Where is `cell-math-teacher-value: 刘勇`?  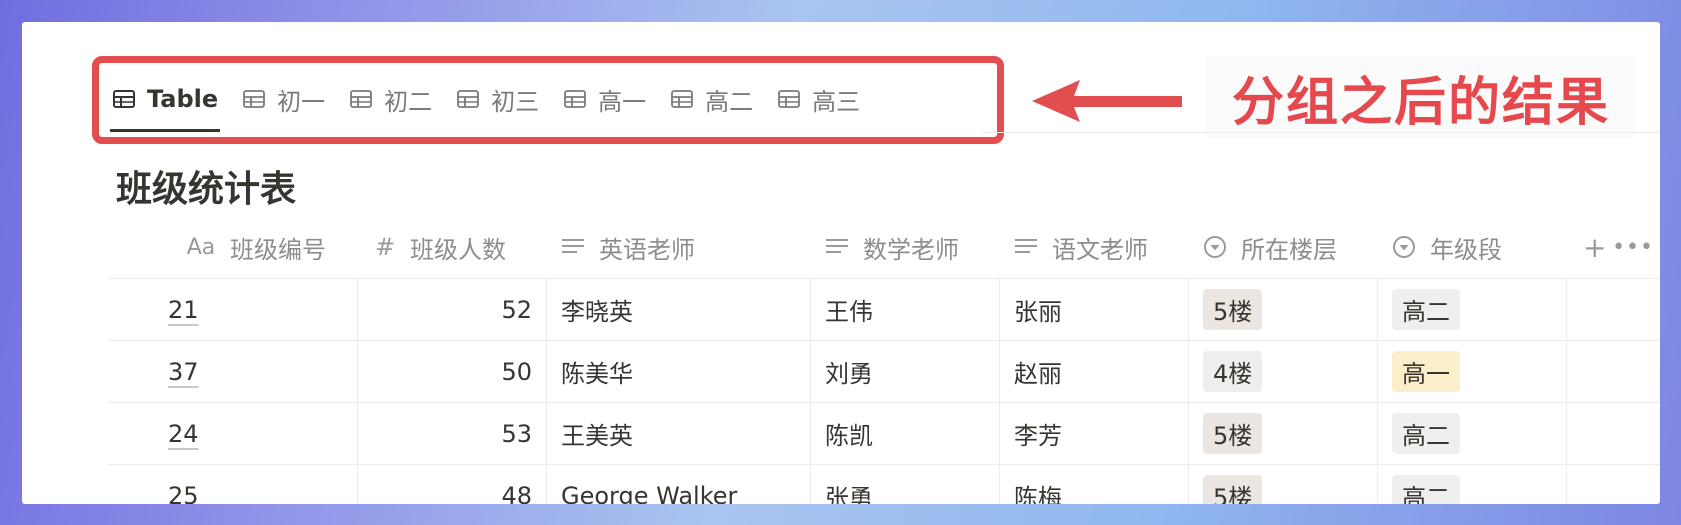 cell-math-teacher-value: 刘勇 is located at coordinates (849, 374).